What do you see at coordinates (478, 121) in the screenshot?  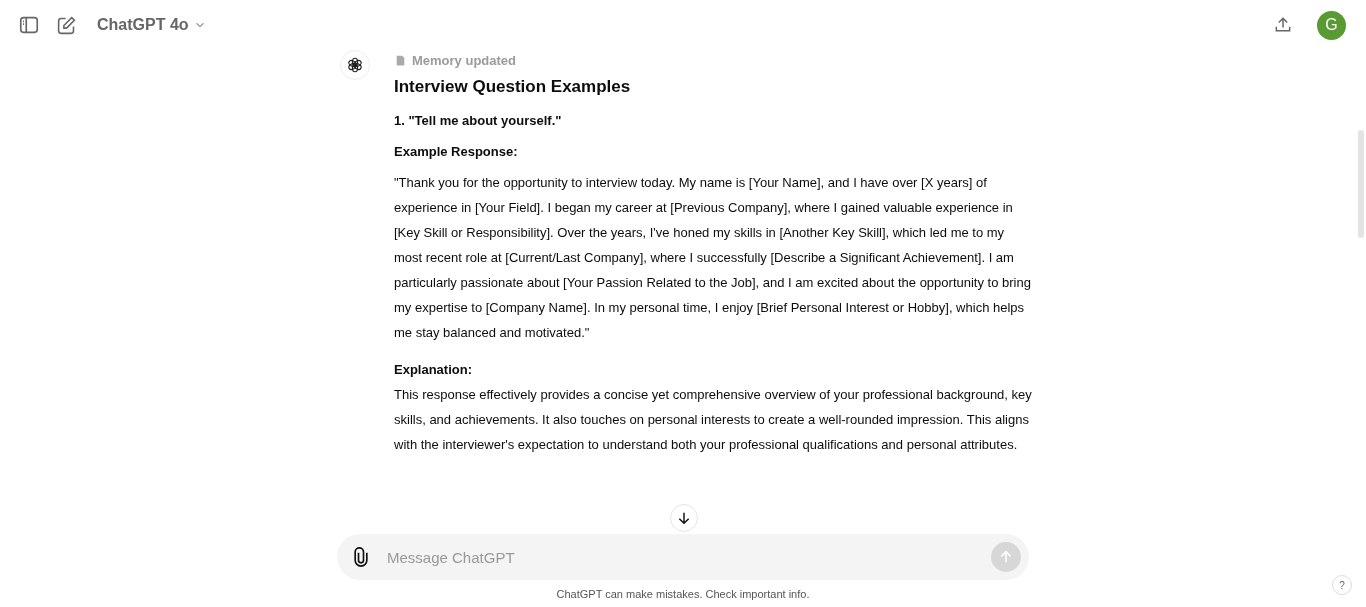 I see `answer-heading: 1. "Tell me about yourself."` at bounding box center [478, 121].